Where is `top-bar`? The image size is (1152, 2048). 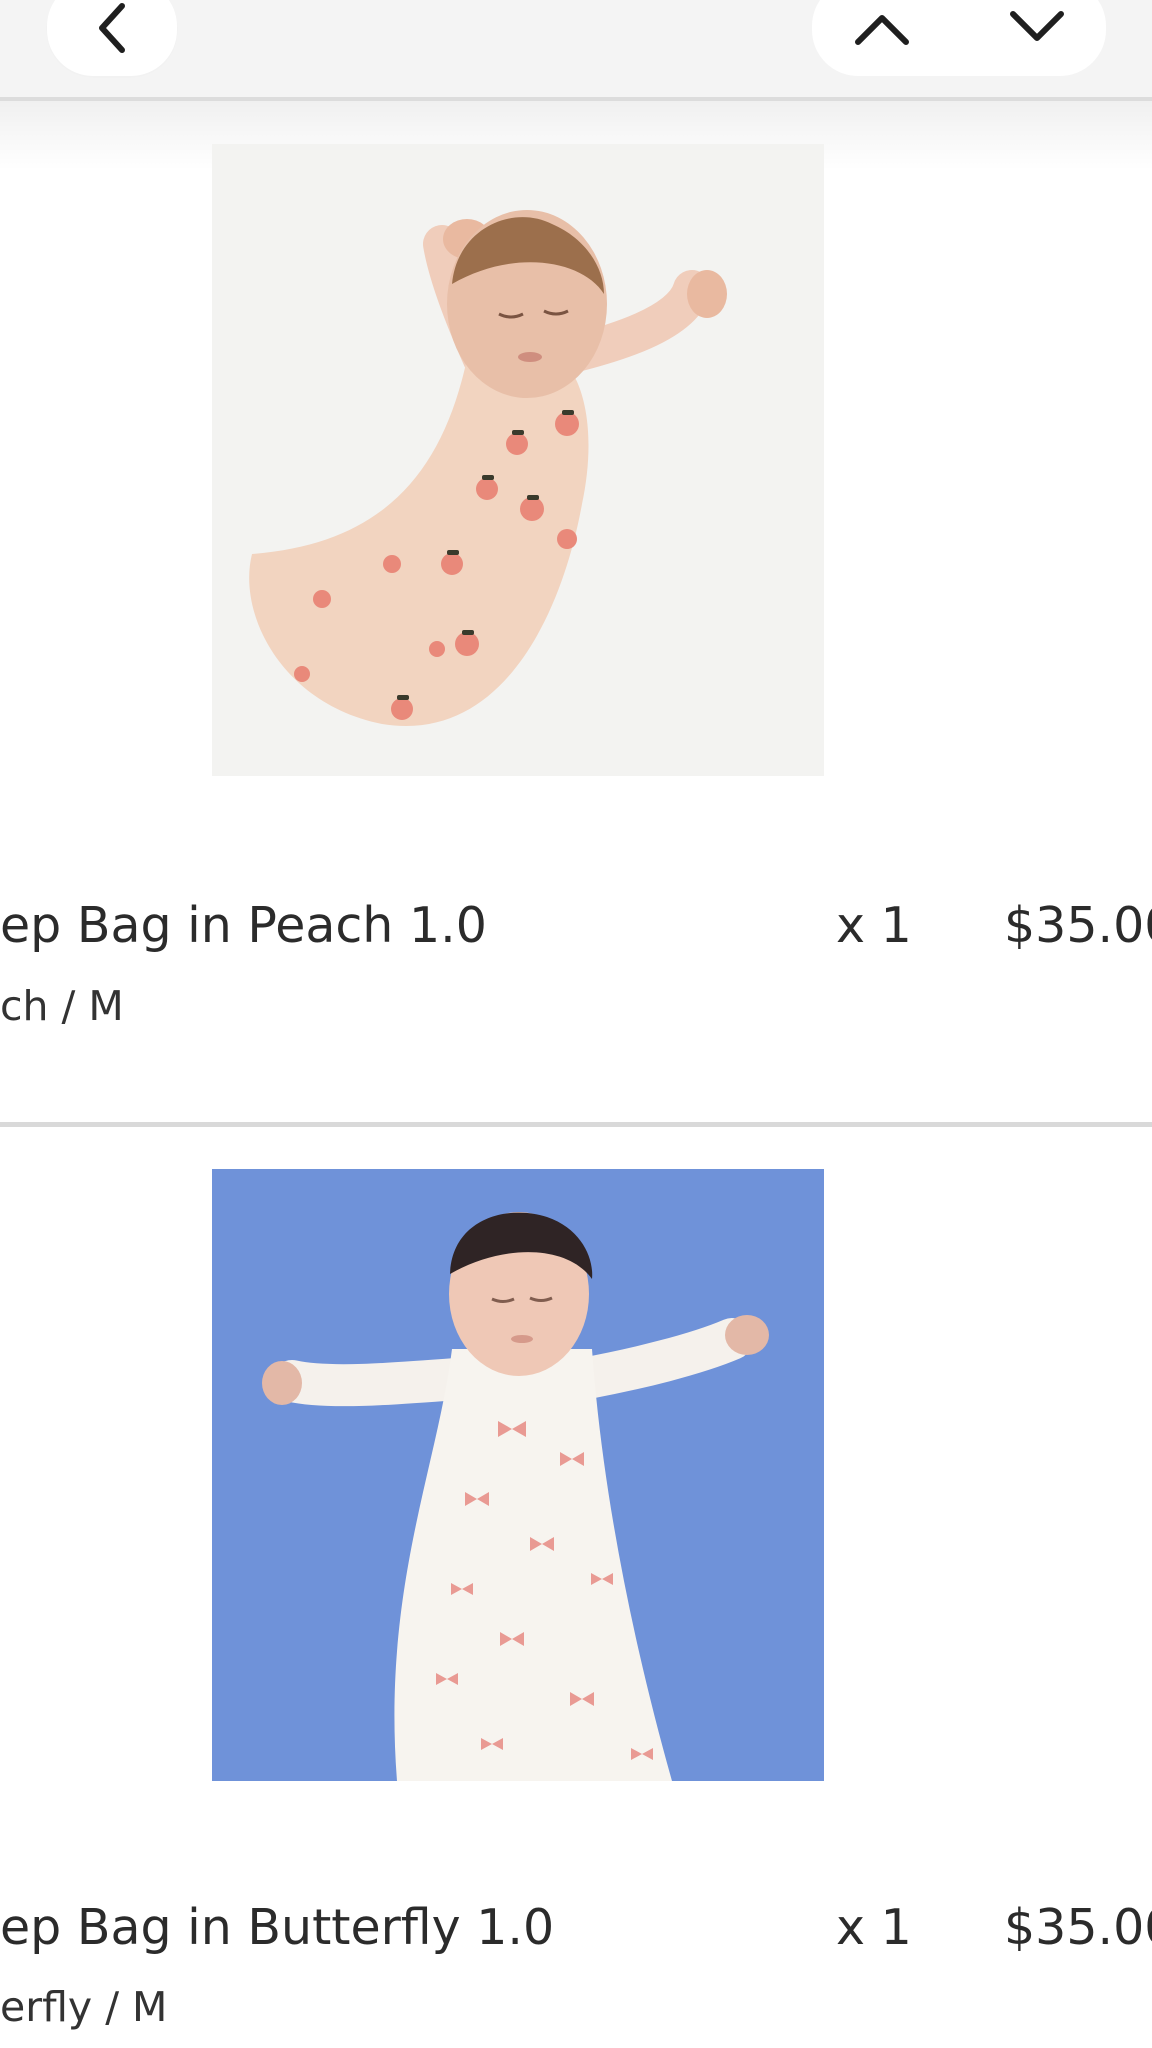 top-bar is located at coordinates (576, 50).